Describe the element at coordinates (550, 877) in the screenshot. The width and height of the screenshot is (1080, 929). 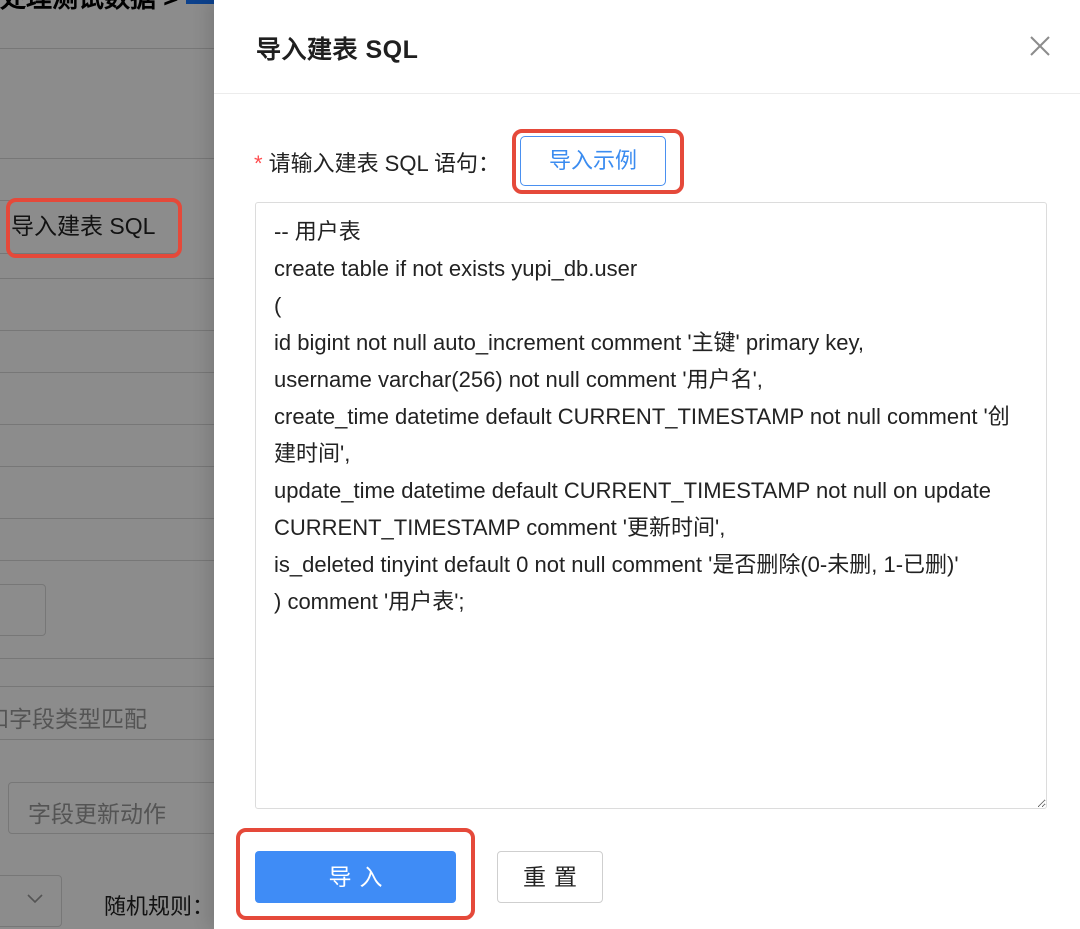
I see `reset-button: 重置` at that location.